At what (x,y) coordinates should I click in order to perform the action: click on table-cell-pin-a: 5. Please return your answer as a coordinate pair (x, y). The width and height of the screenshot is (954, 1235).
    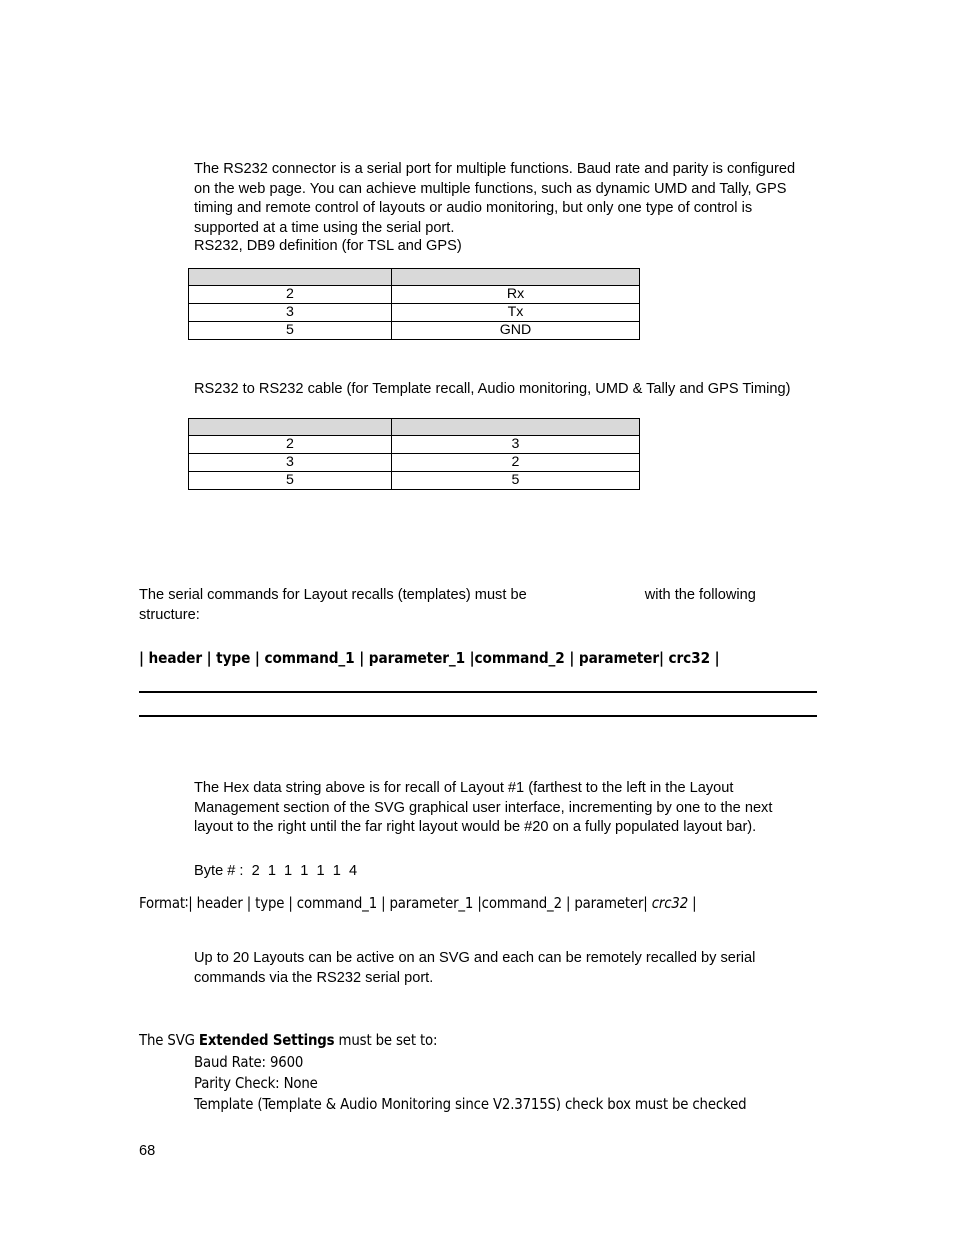
    Looking at the image, I should click on (290, 480).